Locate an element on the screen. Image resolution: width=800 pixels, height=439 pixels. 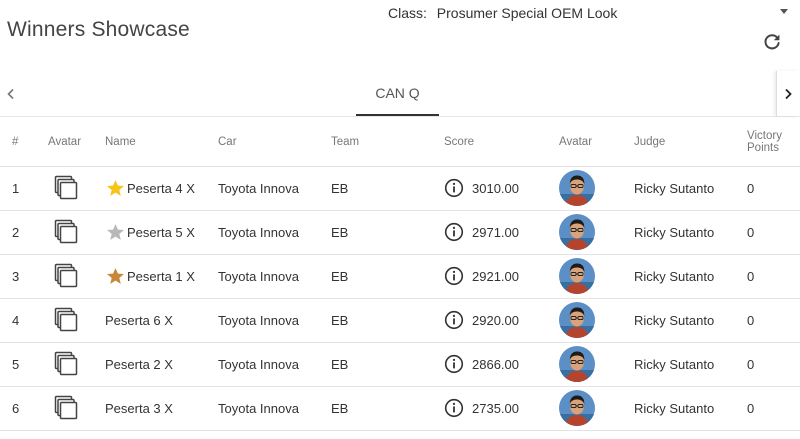
class-value: Prosumer Special OEM Look is located at coordinates (527, 13).